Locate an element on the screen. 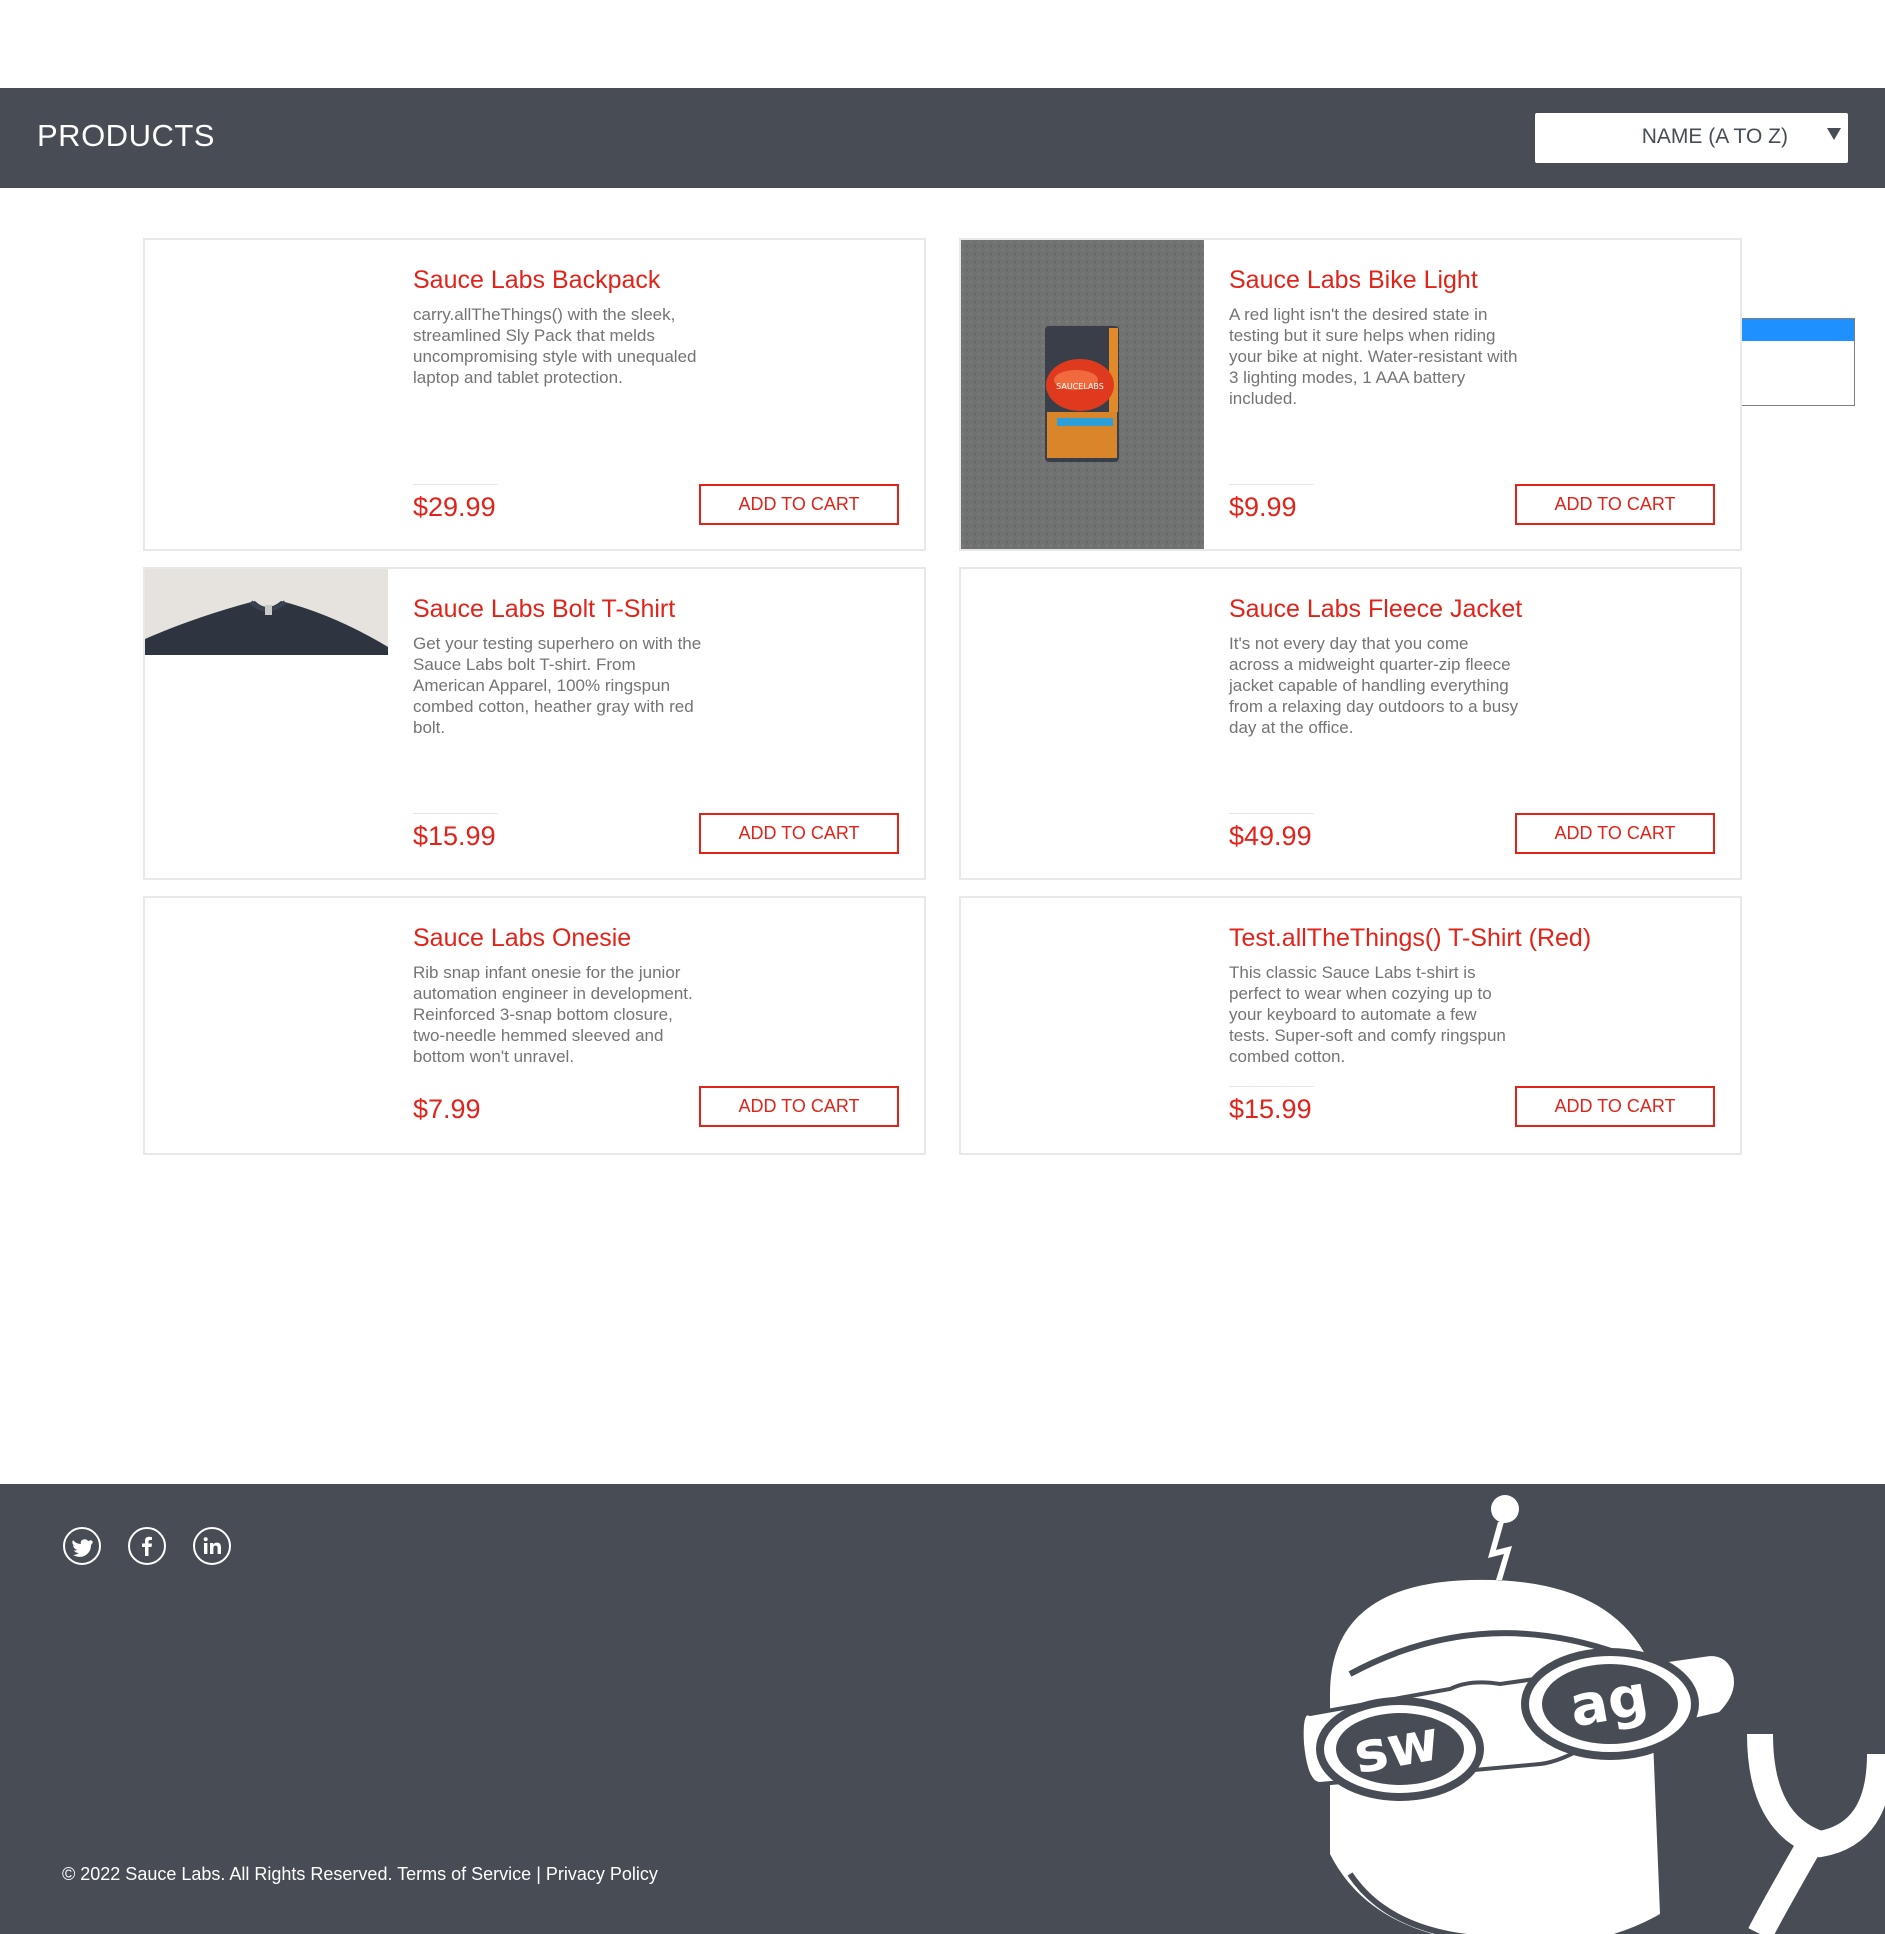 This screenshot has height=1934, width=1885. product-name: Sauce Labs Bike Light is located at coordinates (1353, 280).